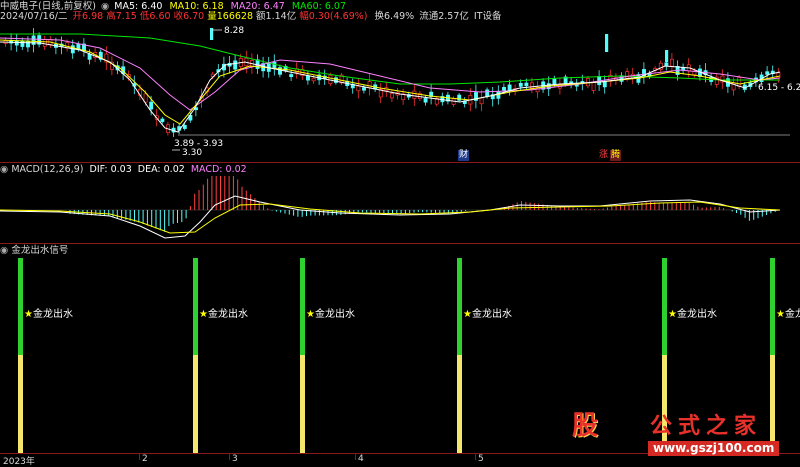 The height and width of the screenshot is (467, 800). Describe the element at coordinates (481, 459) in the screenshot. I see `axis-label-may: 5` at that location.